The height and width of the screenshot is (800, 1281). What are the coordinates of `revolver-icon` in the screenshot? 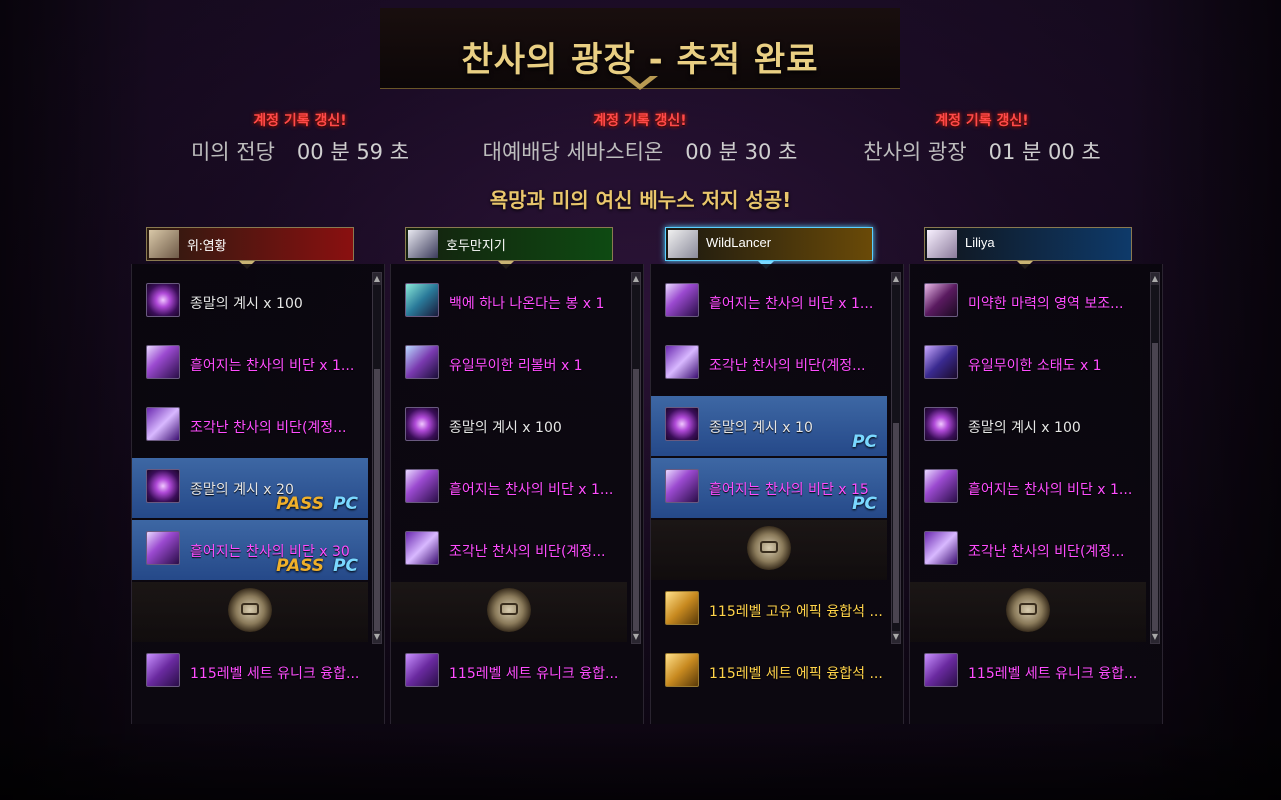 It's located at (422, 362).